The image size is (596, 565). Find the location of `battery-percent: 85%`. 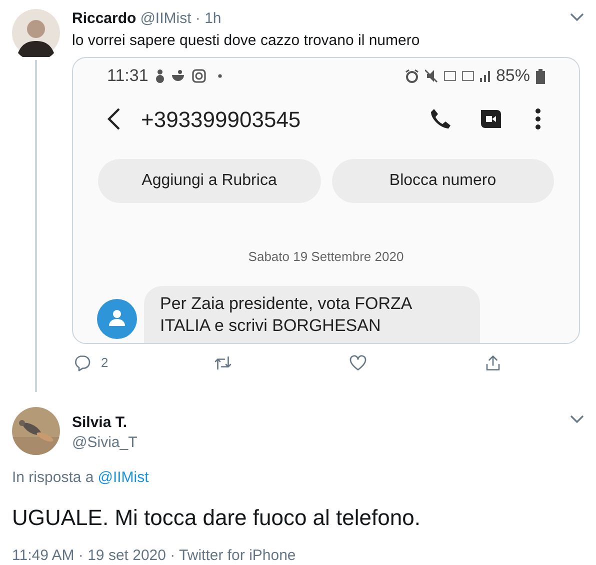

battery-percent: 85% is located at coordinates (513, 76).